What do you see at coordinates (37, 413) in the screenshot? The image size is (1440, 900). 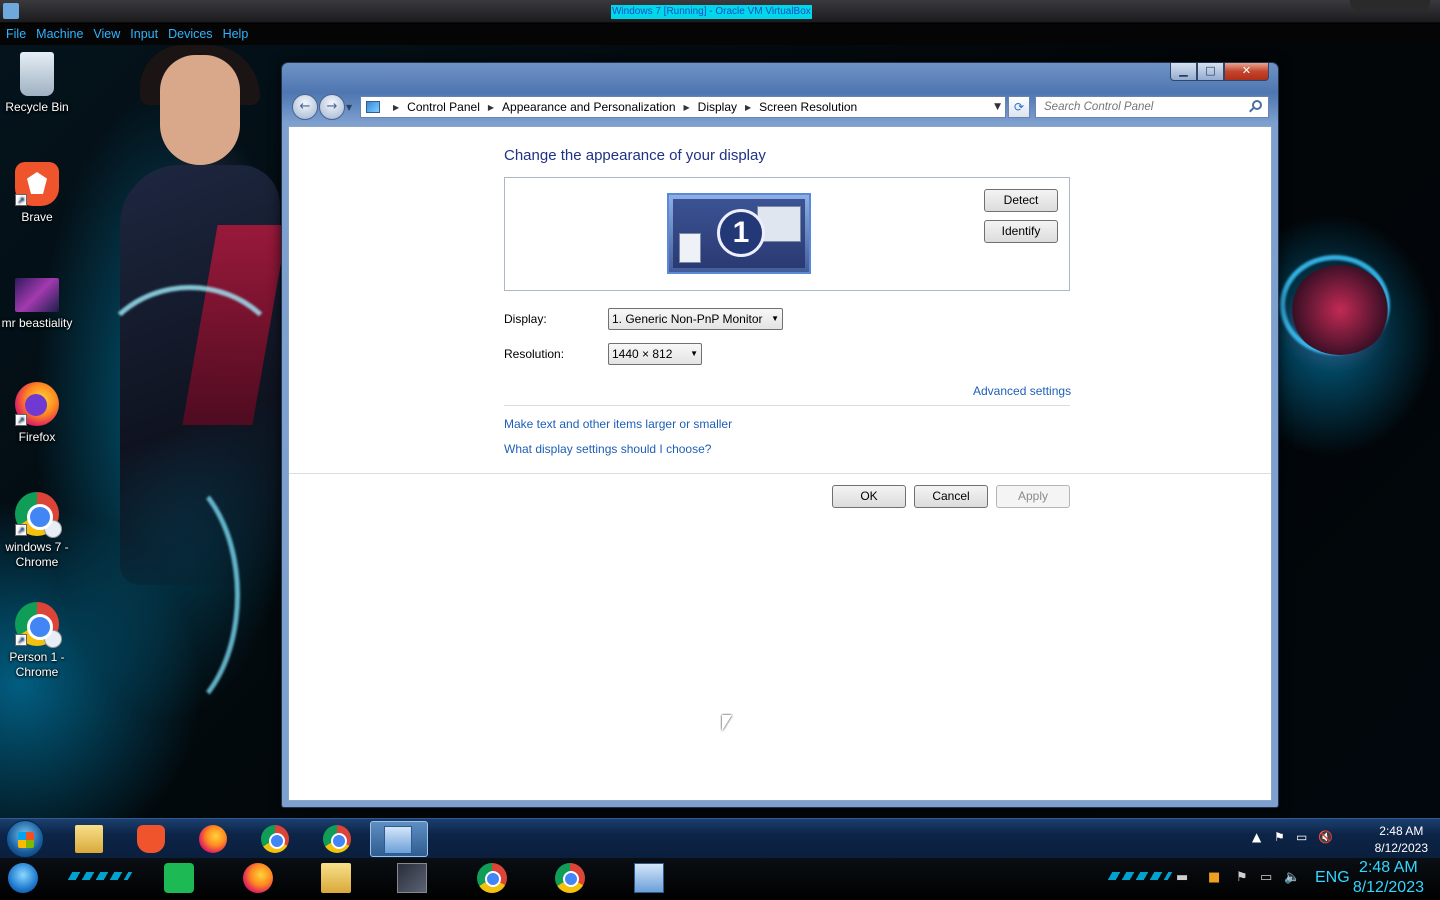 I see `desktop-icon-firefox: ↗ Firefox` at bounding box center [37, 413].